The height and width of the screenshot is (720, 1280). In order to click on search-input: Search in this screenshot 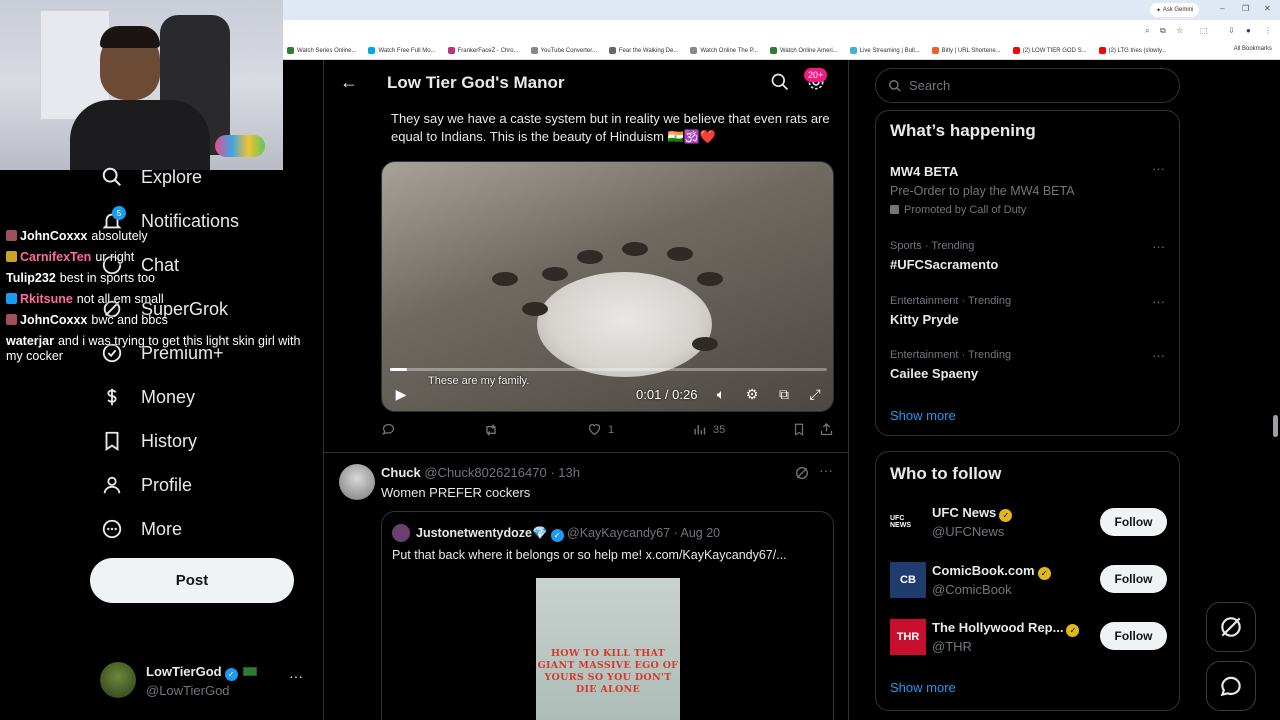, I will do `click(1027, 85)`.